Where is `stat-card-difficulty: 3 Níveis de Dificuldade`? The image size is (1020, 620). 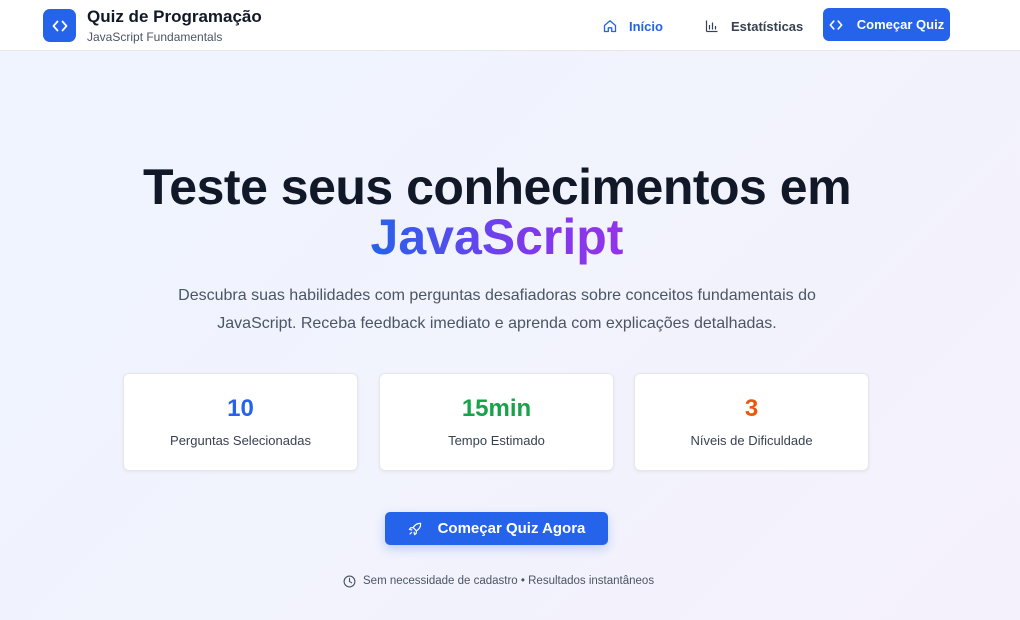
stat-card-difficulty: 3 Níveis de Dificuldade is located at coordinates (751, 422).